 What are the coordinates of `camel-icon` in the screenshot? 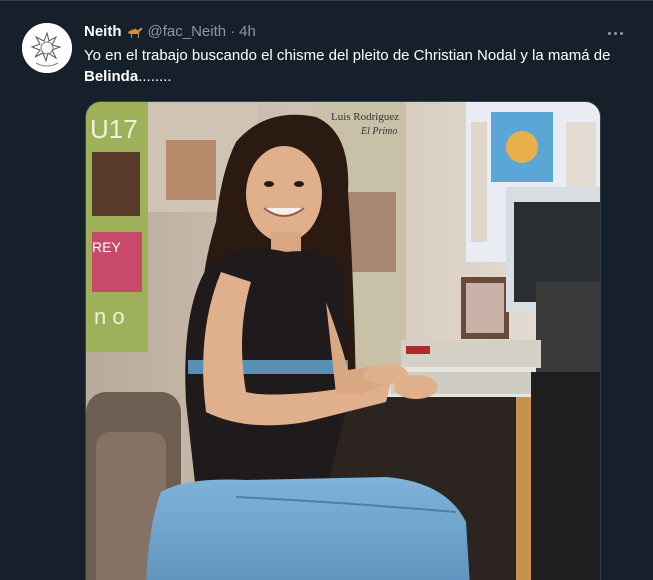 It's located at (135, 32).